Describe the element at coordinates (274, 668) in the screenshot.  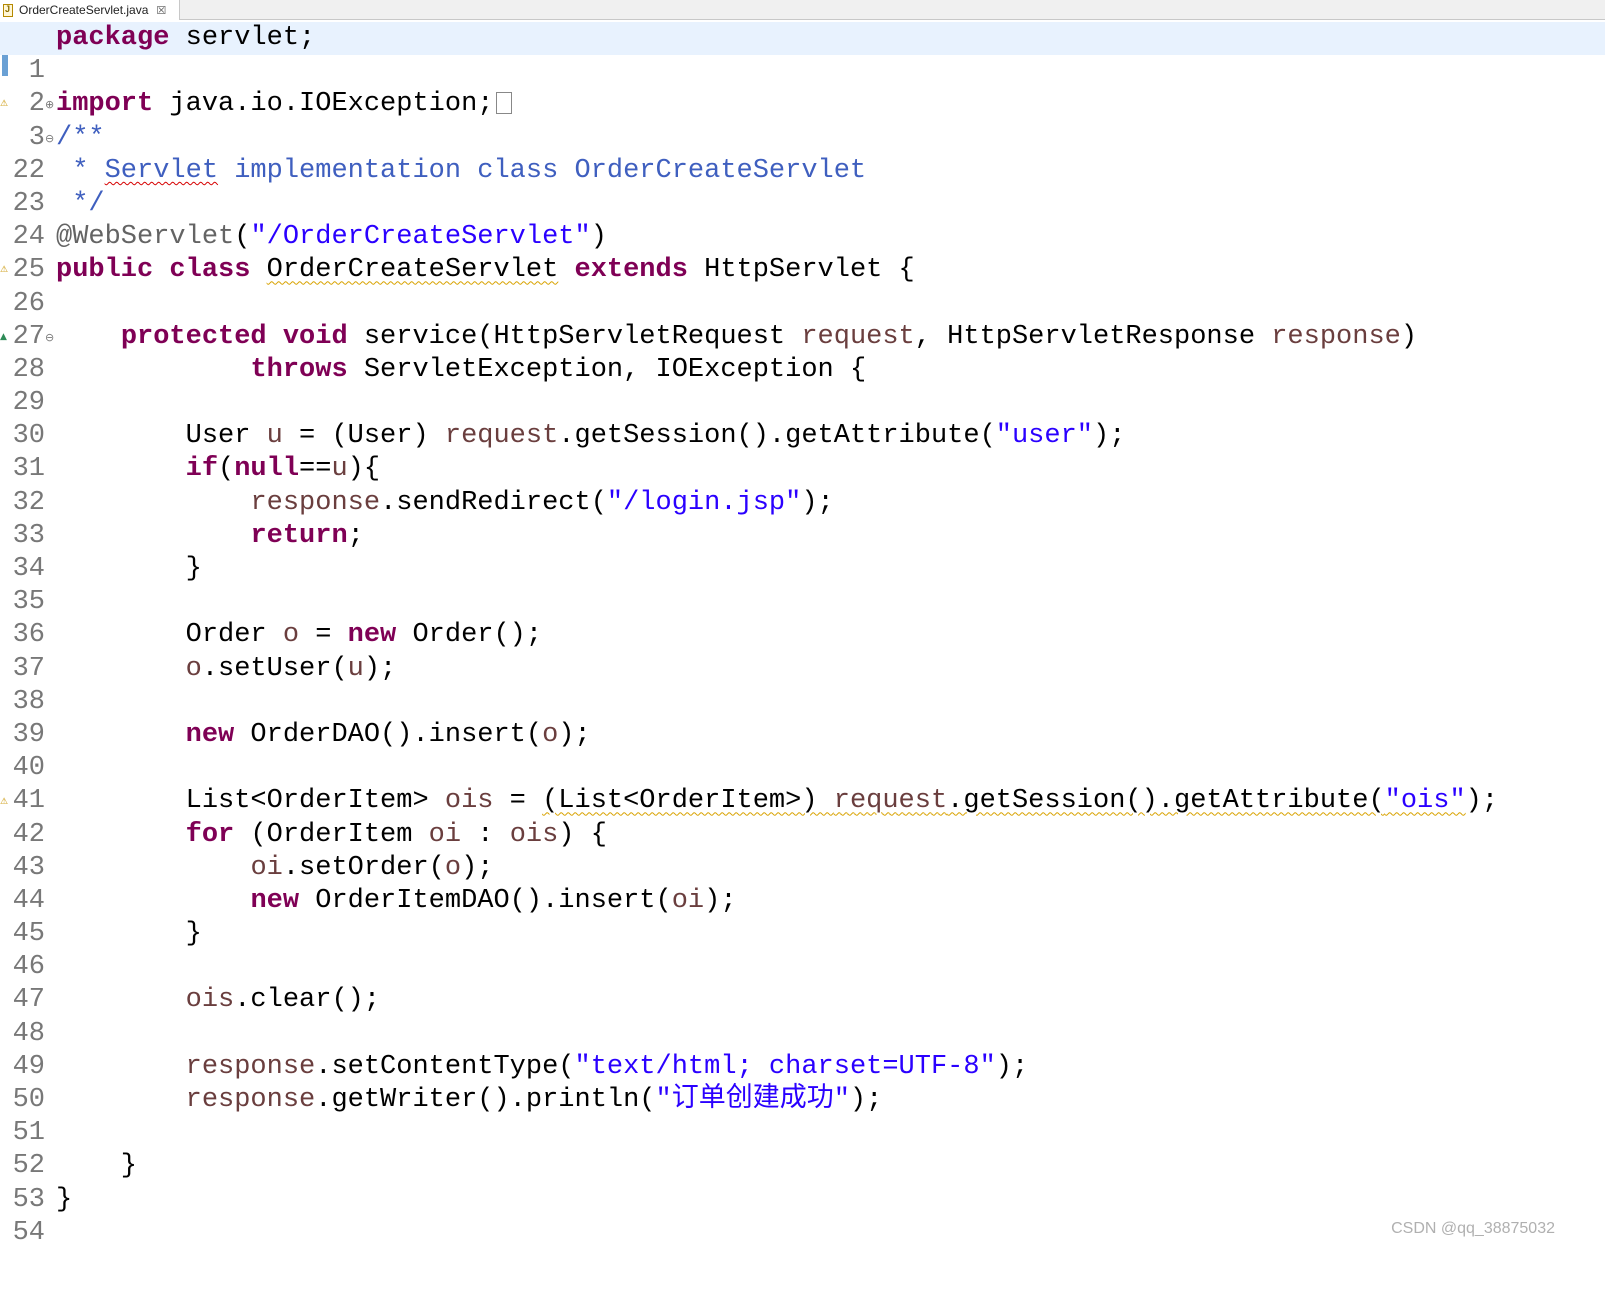
I see `code-token: .setUser(` at that location.